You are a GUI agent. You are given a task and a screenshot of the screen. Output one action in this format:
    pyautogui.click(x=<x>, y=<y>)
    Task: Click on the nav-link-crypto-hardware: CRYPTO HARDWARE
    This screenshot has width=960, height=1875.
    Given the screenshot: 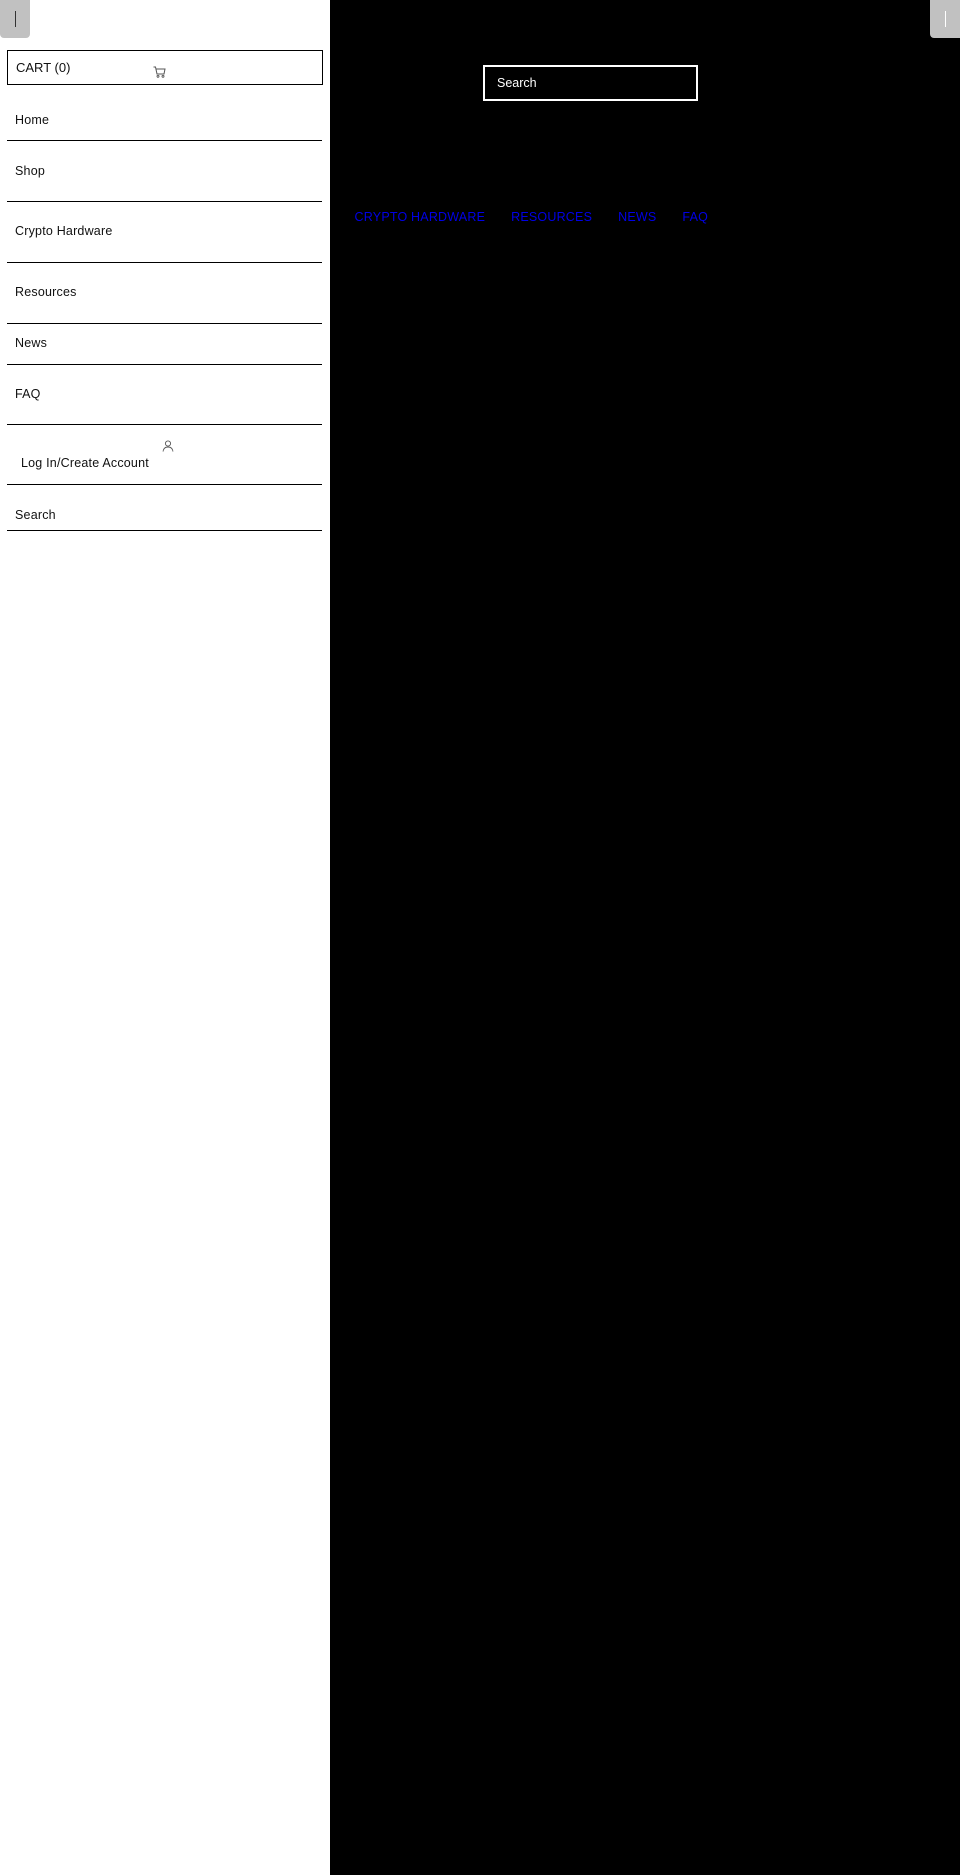 What is the action you would take?
    pyautogui.click(x=420, y=217)
    